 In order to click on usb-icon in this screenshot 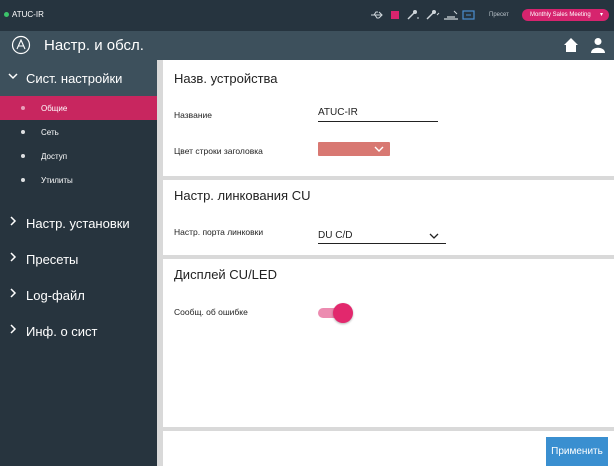, I will do `click(377, 15)`.